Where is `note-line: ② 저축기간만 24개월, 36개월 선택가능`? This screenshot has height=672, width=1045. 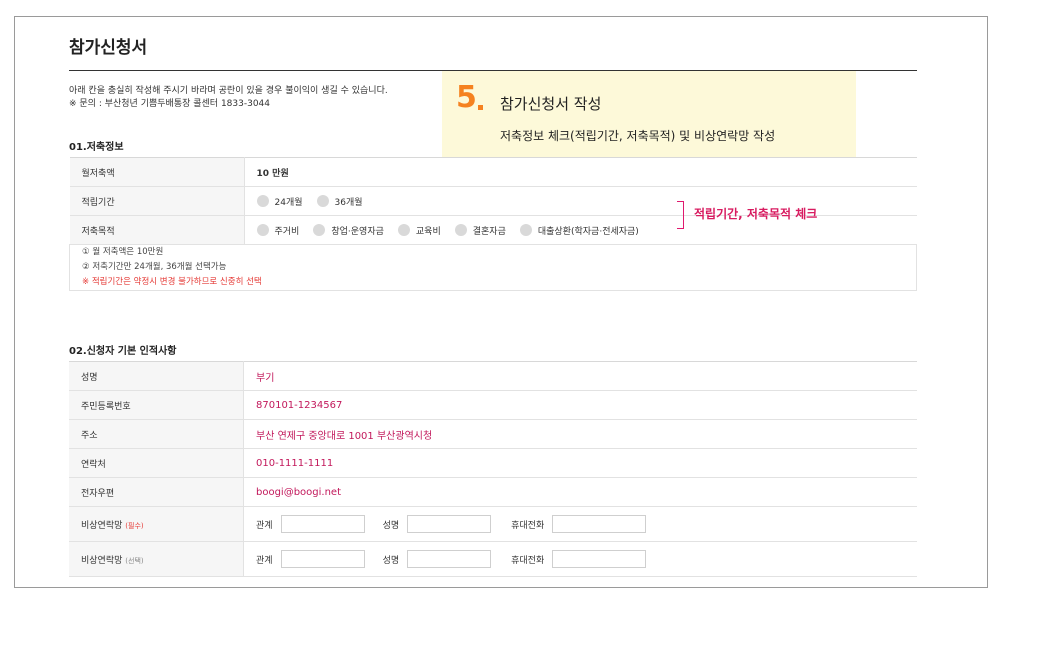
note-line: ② 저축기간만 24개월, 36개월 선택가능 is located at coordinates (154, 267).